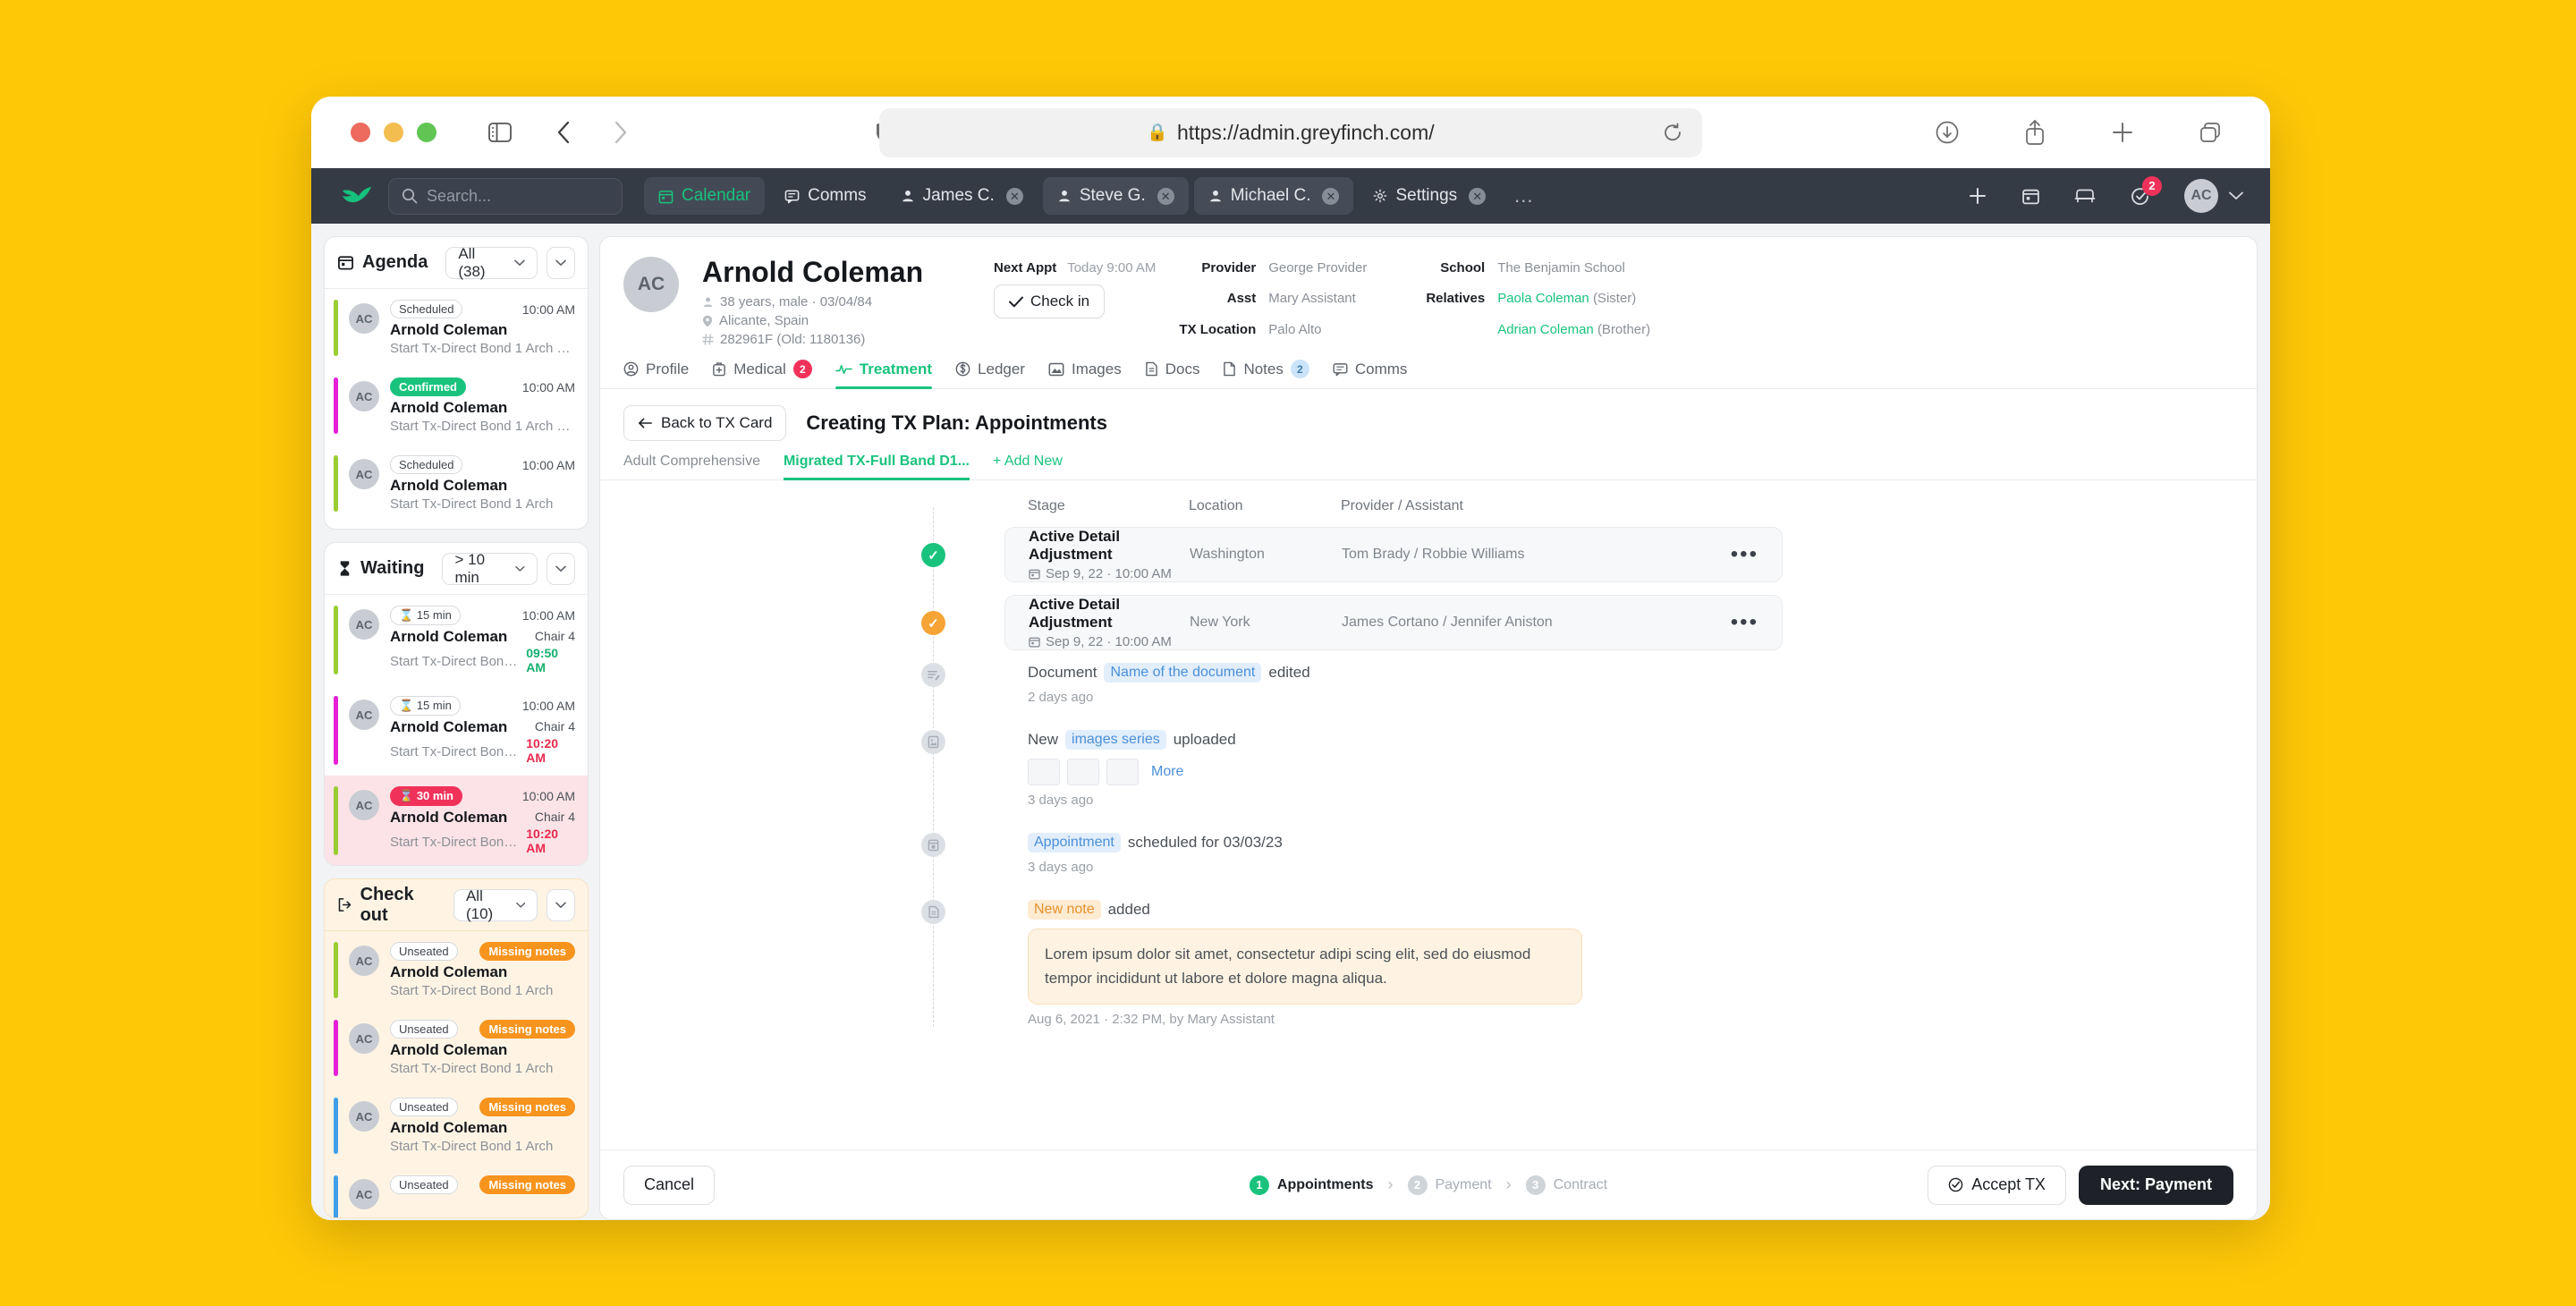  I want to click on list-item: AC Unseated Missing notes, so click(456, 1191).